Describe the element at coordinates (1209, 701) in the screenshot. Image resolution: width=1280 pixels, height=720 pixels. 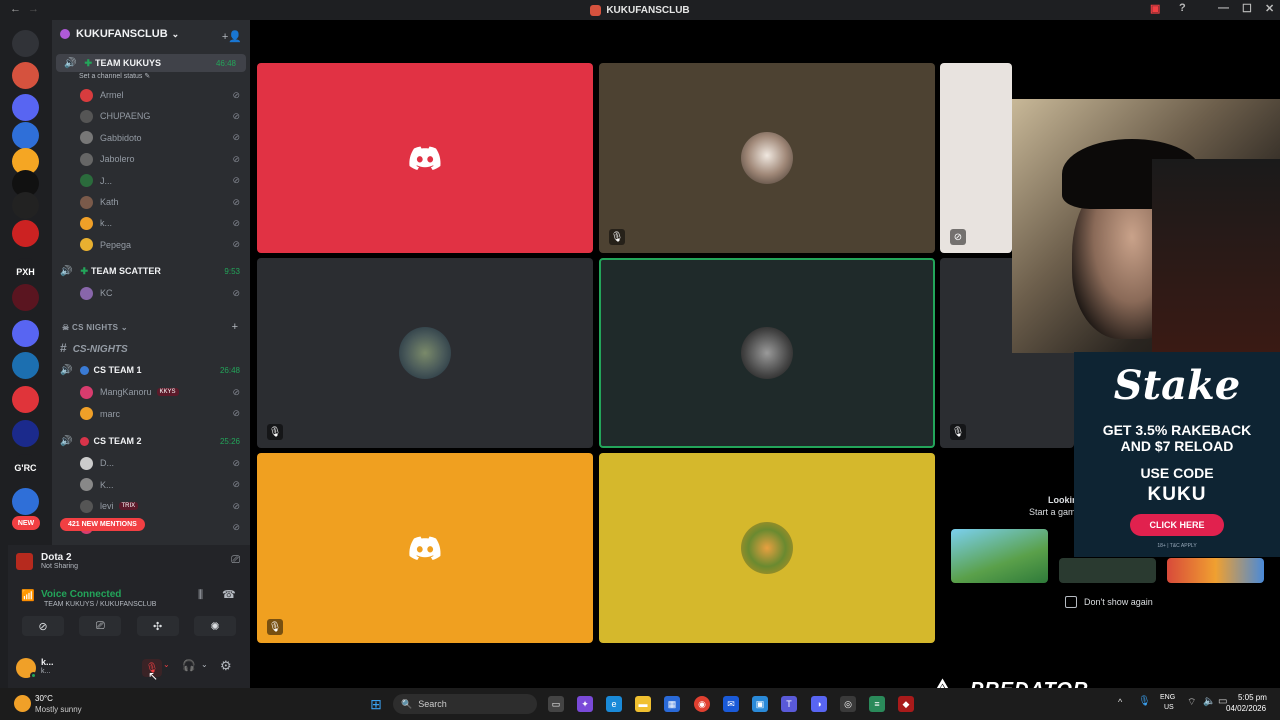
I see `volume-icon: 🔈` at that location.